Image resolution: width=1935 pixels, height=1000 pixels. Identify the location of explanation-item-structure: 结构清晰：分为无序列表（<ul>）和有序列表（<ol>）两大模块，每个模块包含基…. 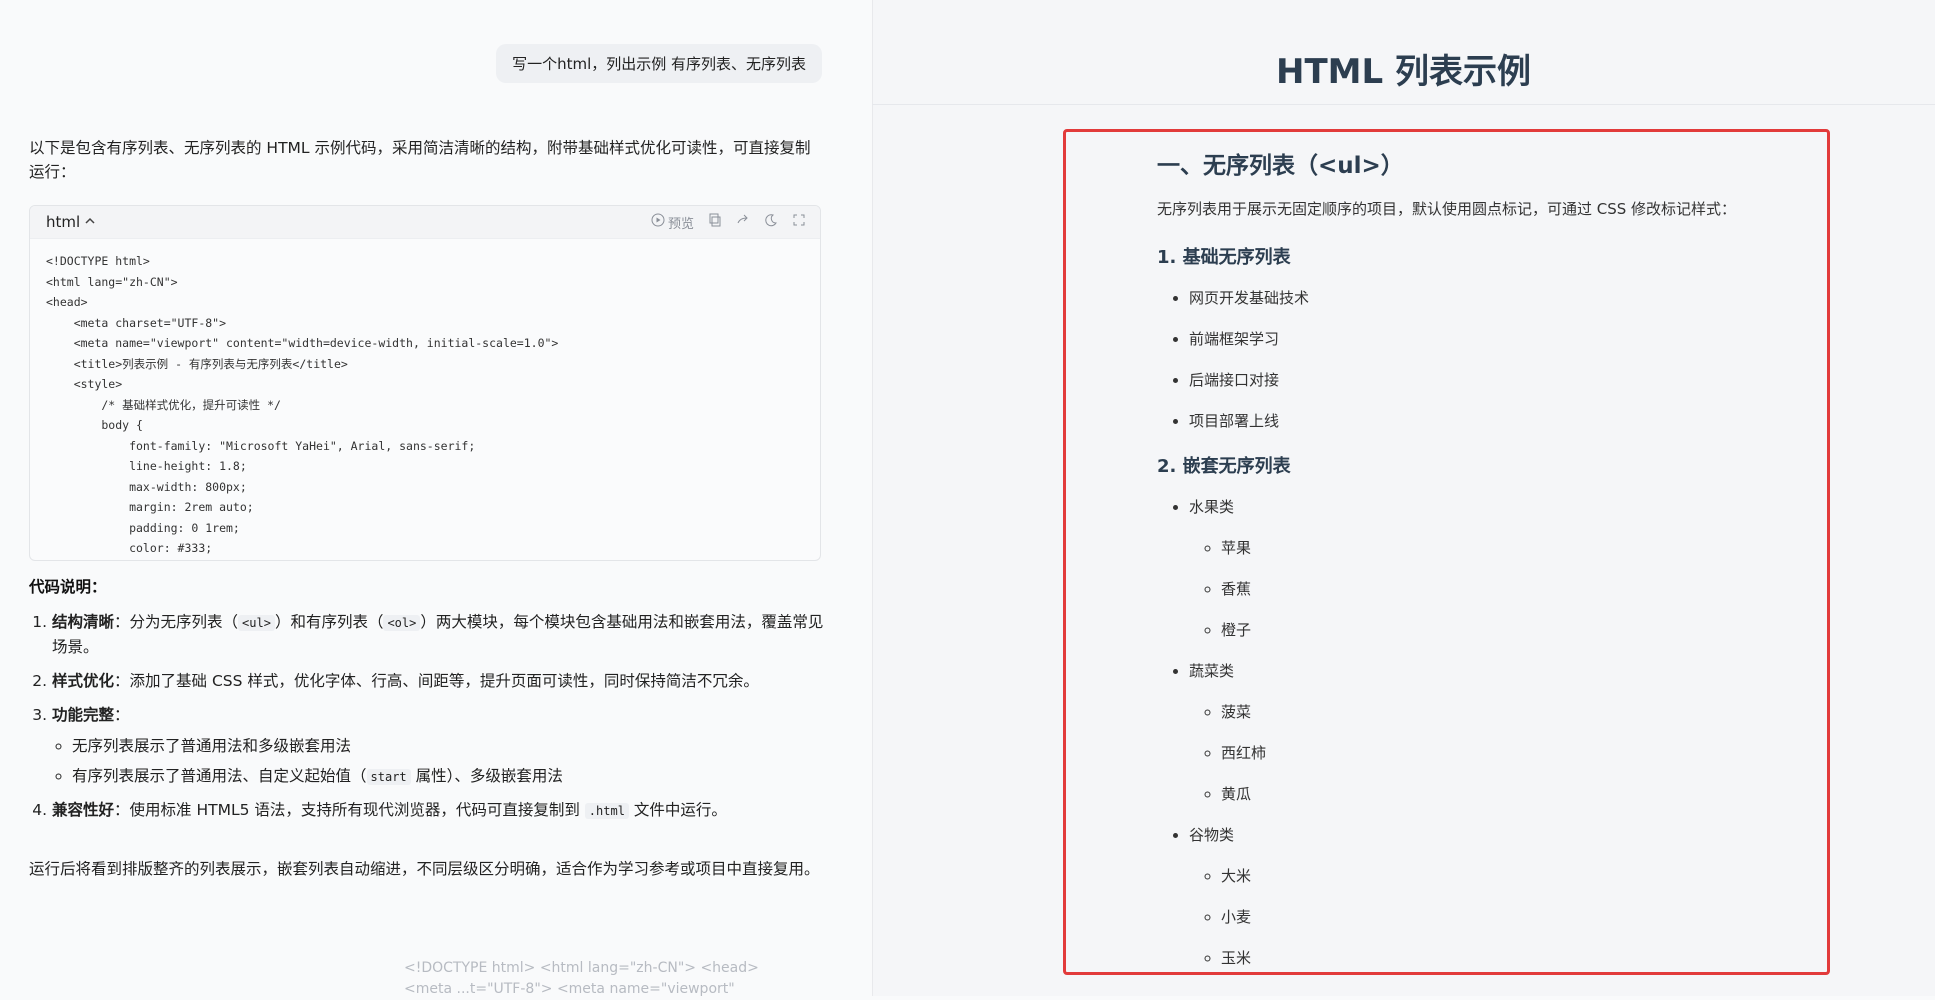
(440, 634).